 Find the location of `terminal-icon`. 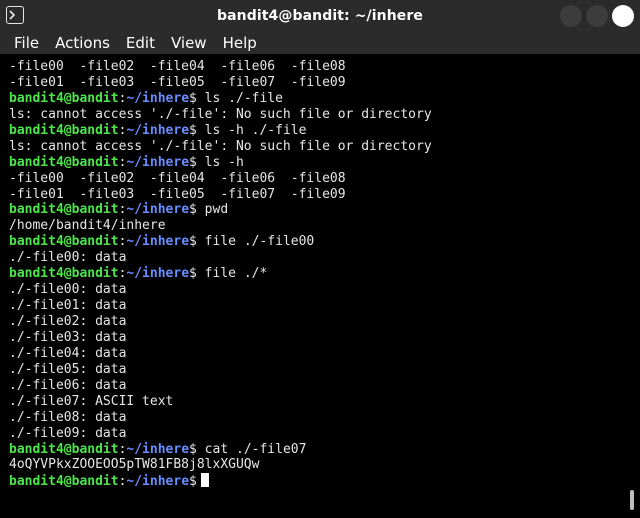

terminal-icon is located at coordinates (15, 15).